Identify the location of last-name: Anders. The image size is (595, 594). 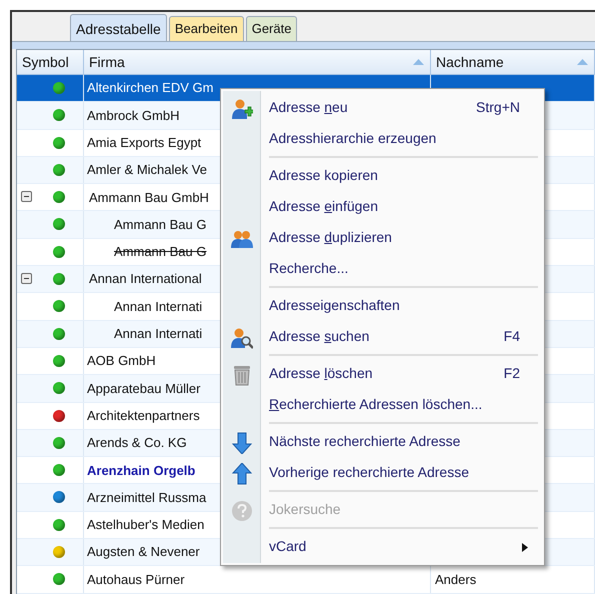
(455, 579).